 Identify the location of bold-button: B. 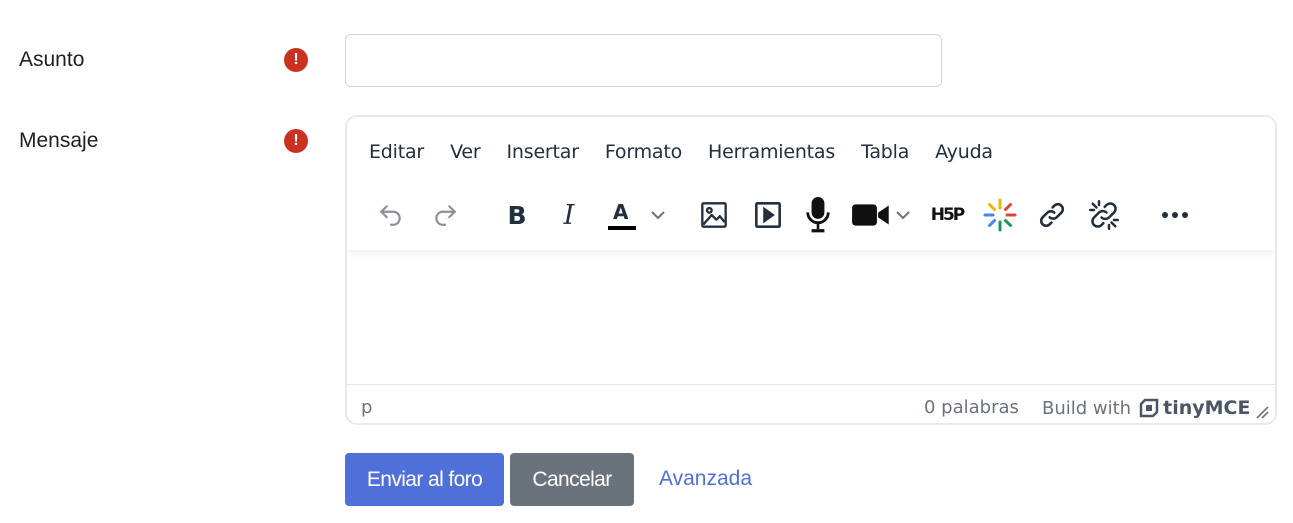
(517, 215).